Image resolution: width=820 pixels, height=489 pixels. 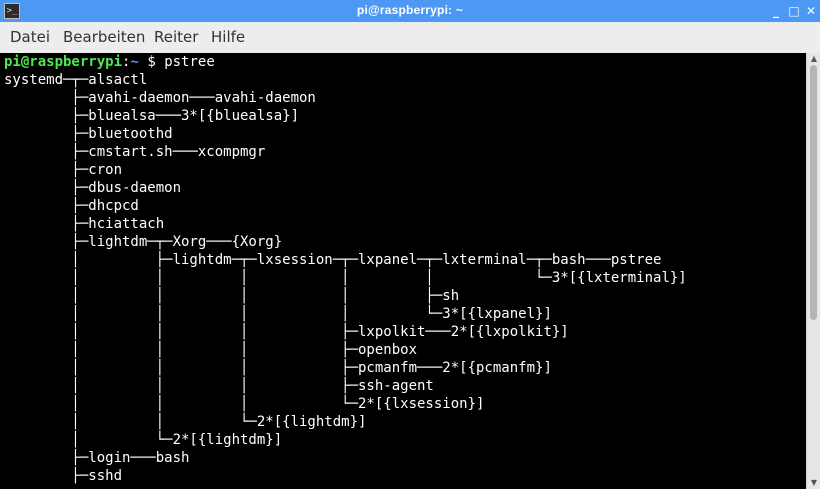 What do you see at coordinates (814, 59) in the screenshot?
I see `scroll-up-icon: ▲` at bounding box center [814, 59].